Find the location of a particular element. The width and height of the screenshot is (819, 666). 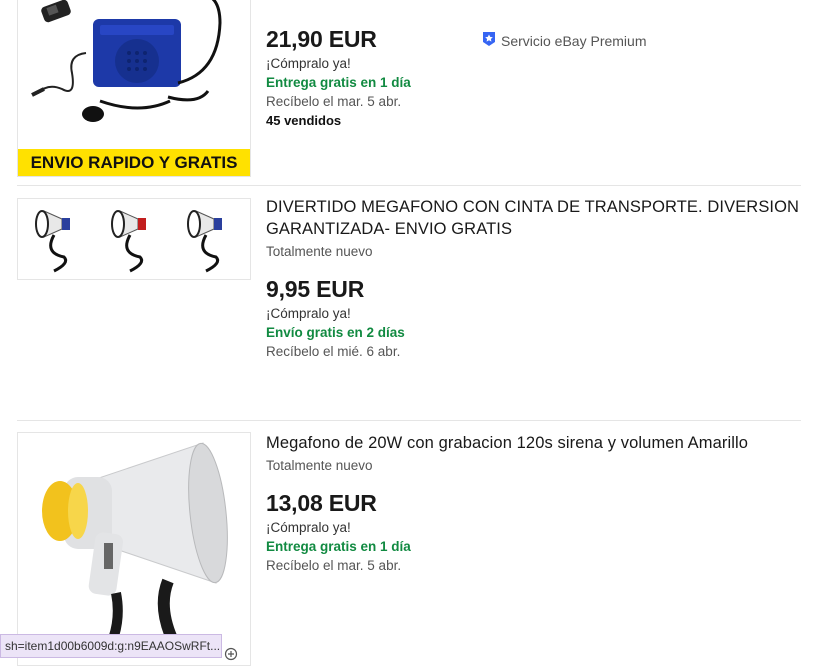

delivery-date: Recíbelo el mié. 6 abr. is located at coordinates (333, 351).